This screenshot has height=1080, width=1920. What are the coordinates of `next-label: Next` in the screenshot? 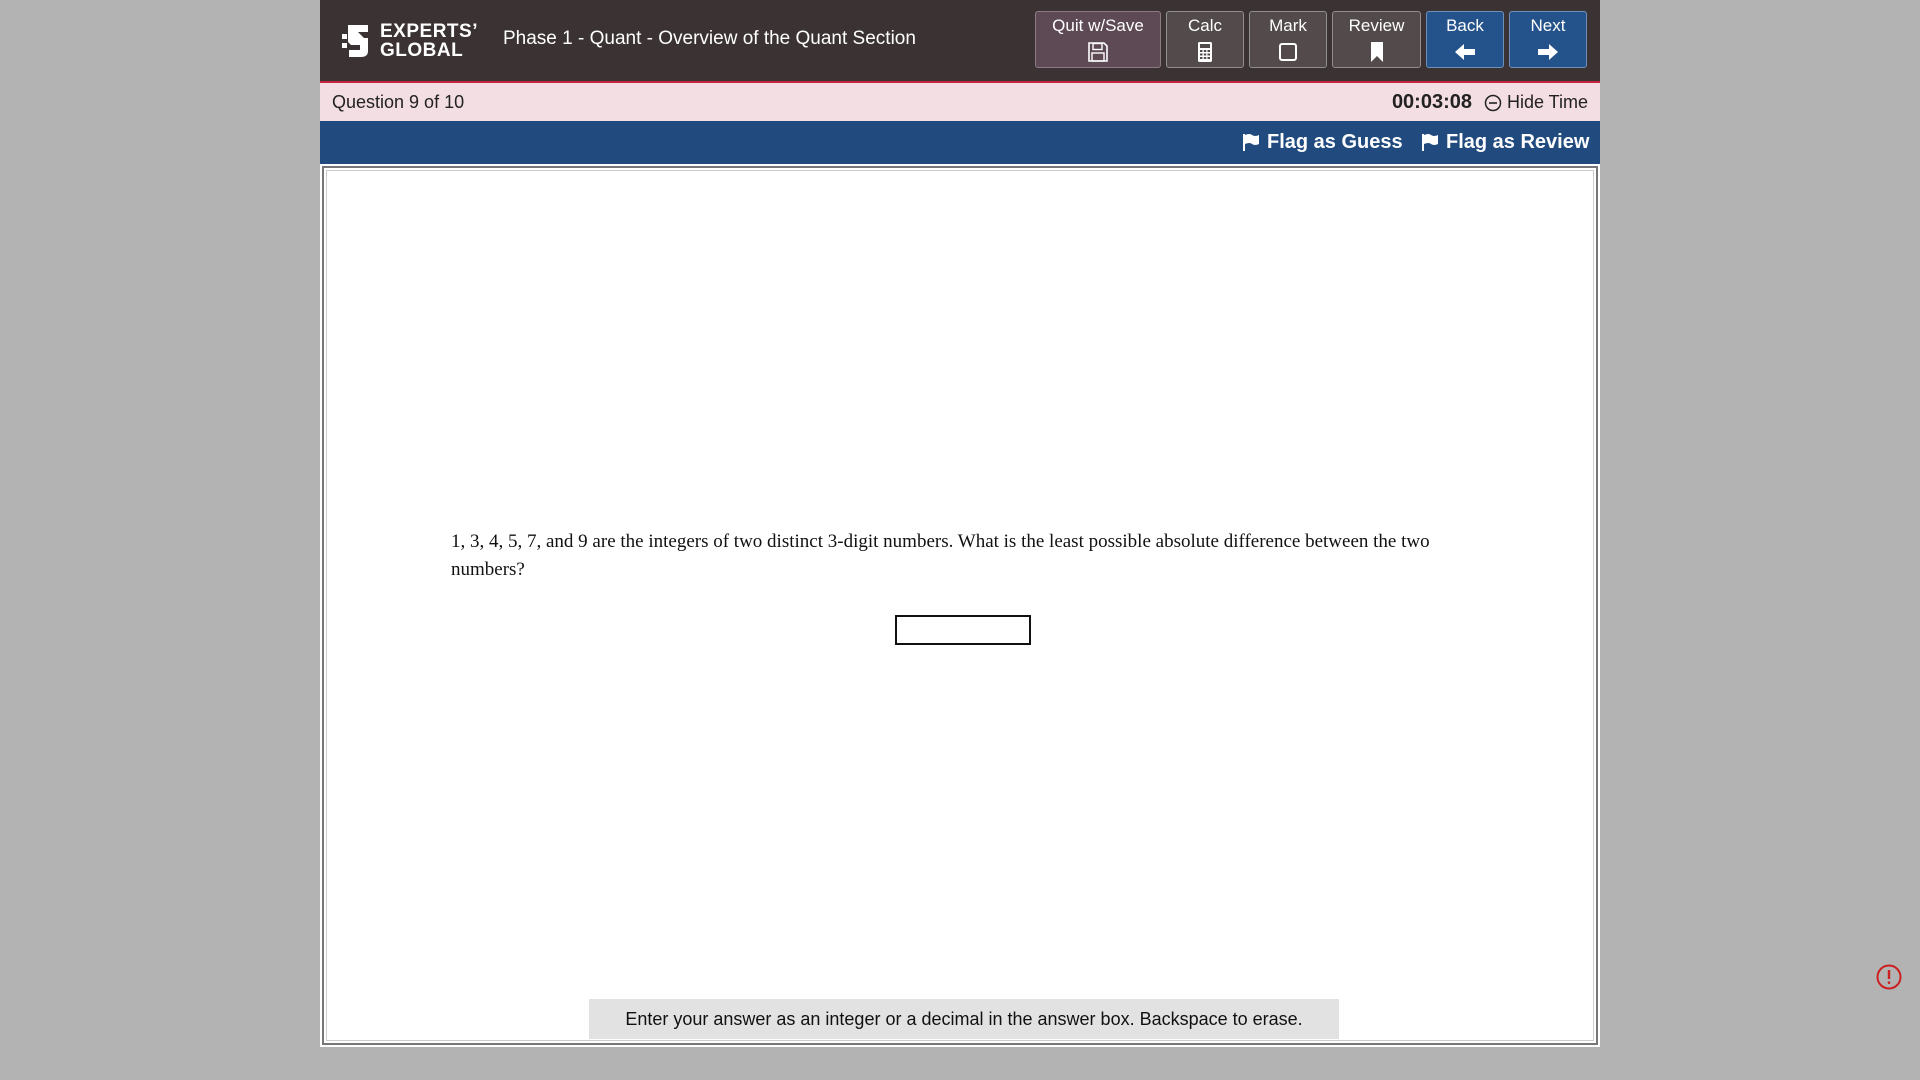 It's located at (1548, 25).